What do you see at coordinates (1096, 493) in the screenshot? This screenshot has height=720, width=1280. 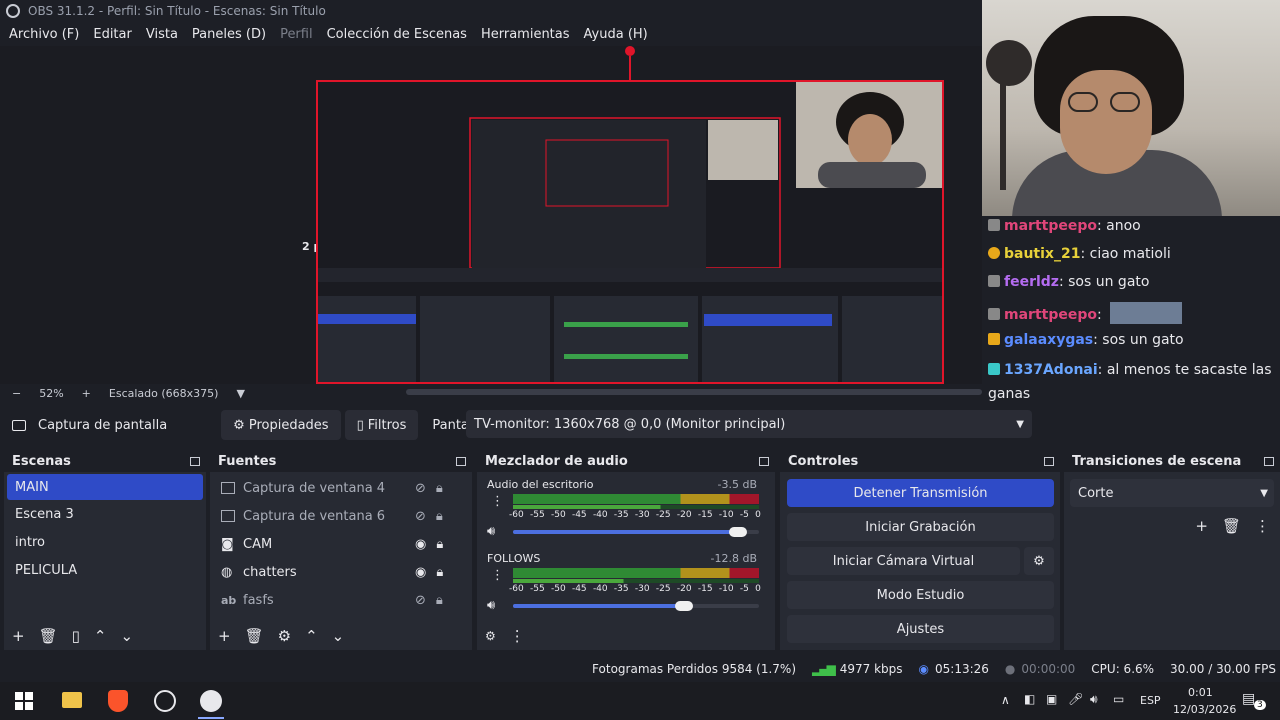 I see `transition-select-value: Corte` at bounding box center [1096, 493].